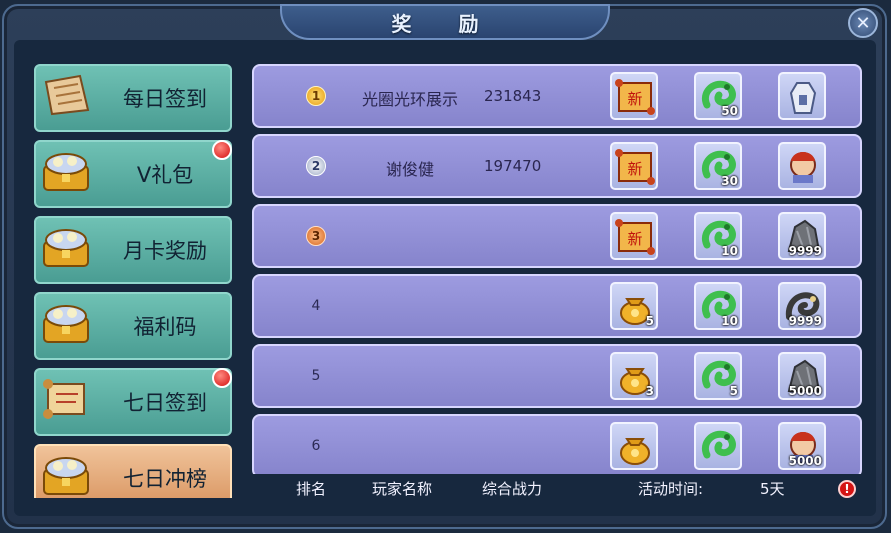  What do you see at coordinates (316, 96) in the screenshot?
I see `gold-medal-icon: 1` at bounding box center [316, 96].